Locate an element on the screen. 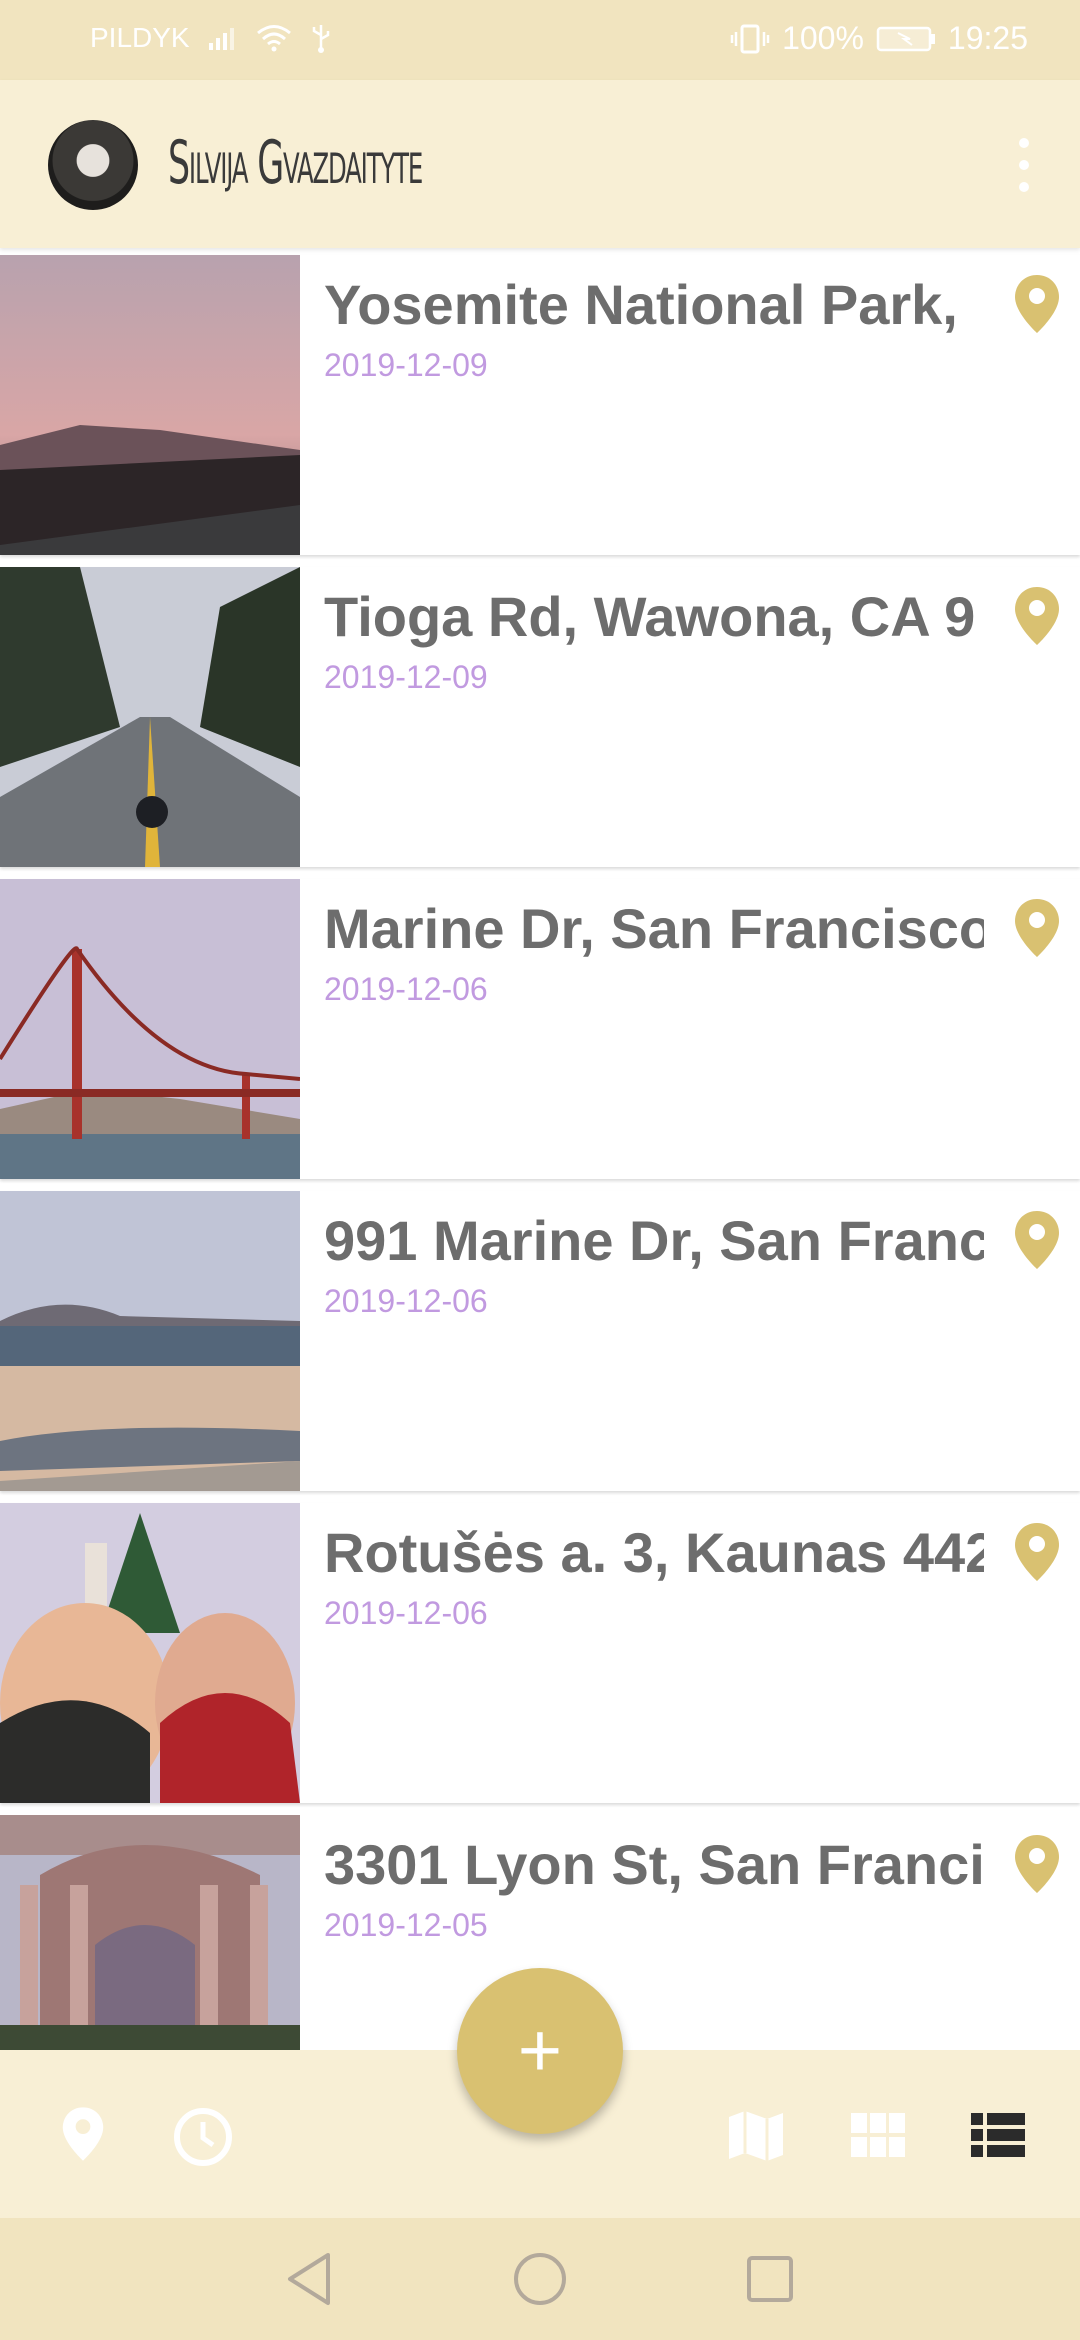 This screenshot has width=1080, height=2340. list-item: Yosemite National Park, 2019-12-09 is located at coordinates (540, 405).